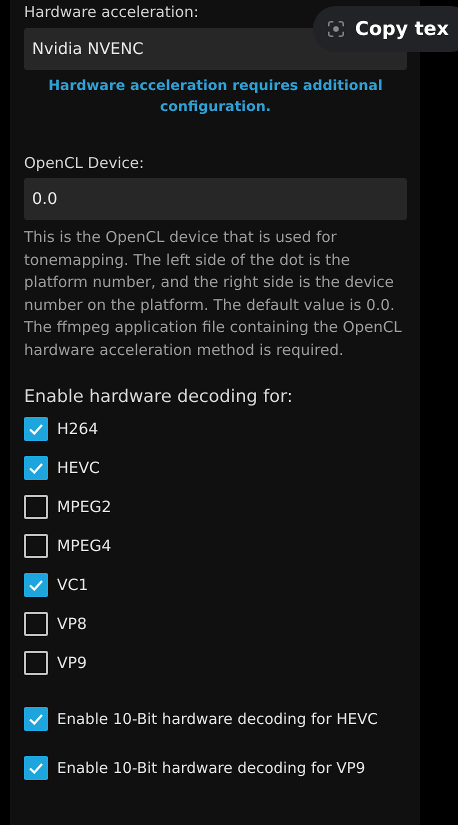 Image resolution: width=458 pixels, height=825 pixels. What do you see at coordinates (215, 97) in the screenshot?
I see `configuration-note: Hardware acceleration requires additional configuration.` at bounding box center [215, 97].